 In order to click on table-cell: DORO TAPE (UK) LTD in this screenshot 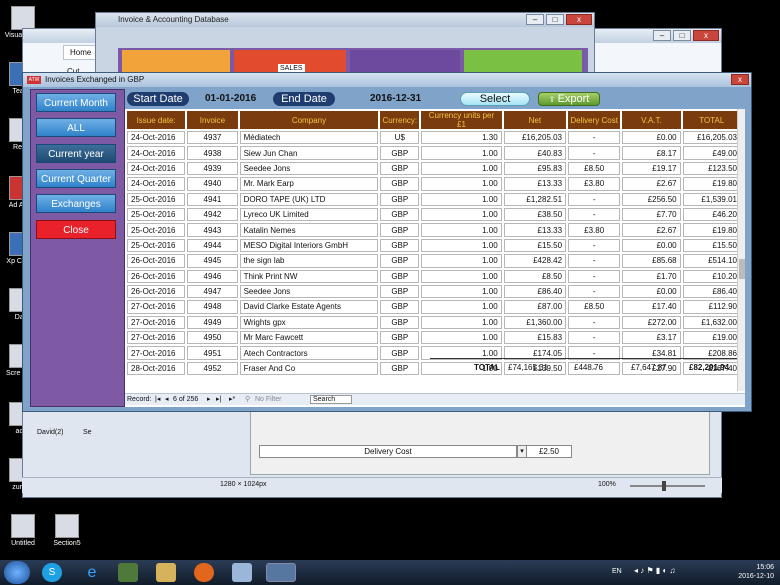, I will do `click(309, 199)`.